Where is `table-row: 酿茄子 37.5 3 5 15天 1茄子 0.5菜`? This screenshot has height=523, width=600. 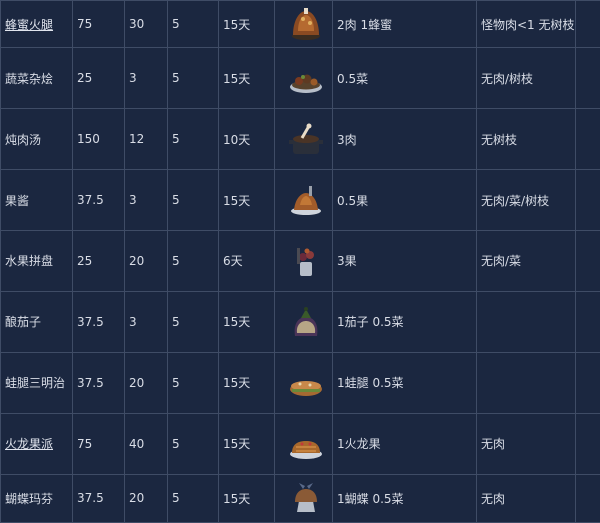 table-row: 酿茄子 37.5 3 5 15天 1茄子 0.5菜 is located at coordinates (300, 321).